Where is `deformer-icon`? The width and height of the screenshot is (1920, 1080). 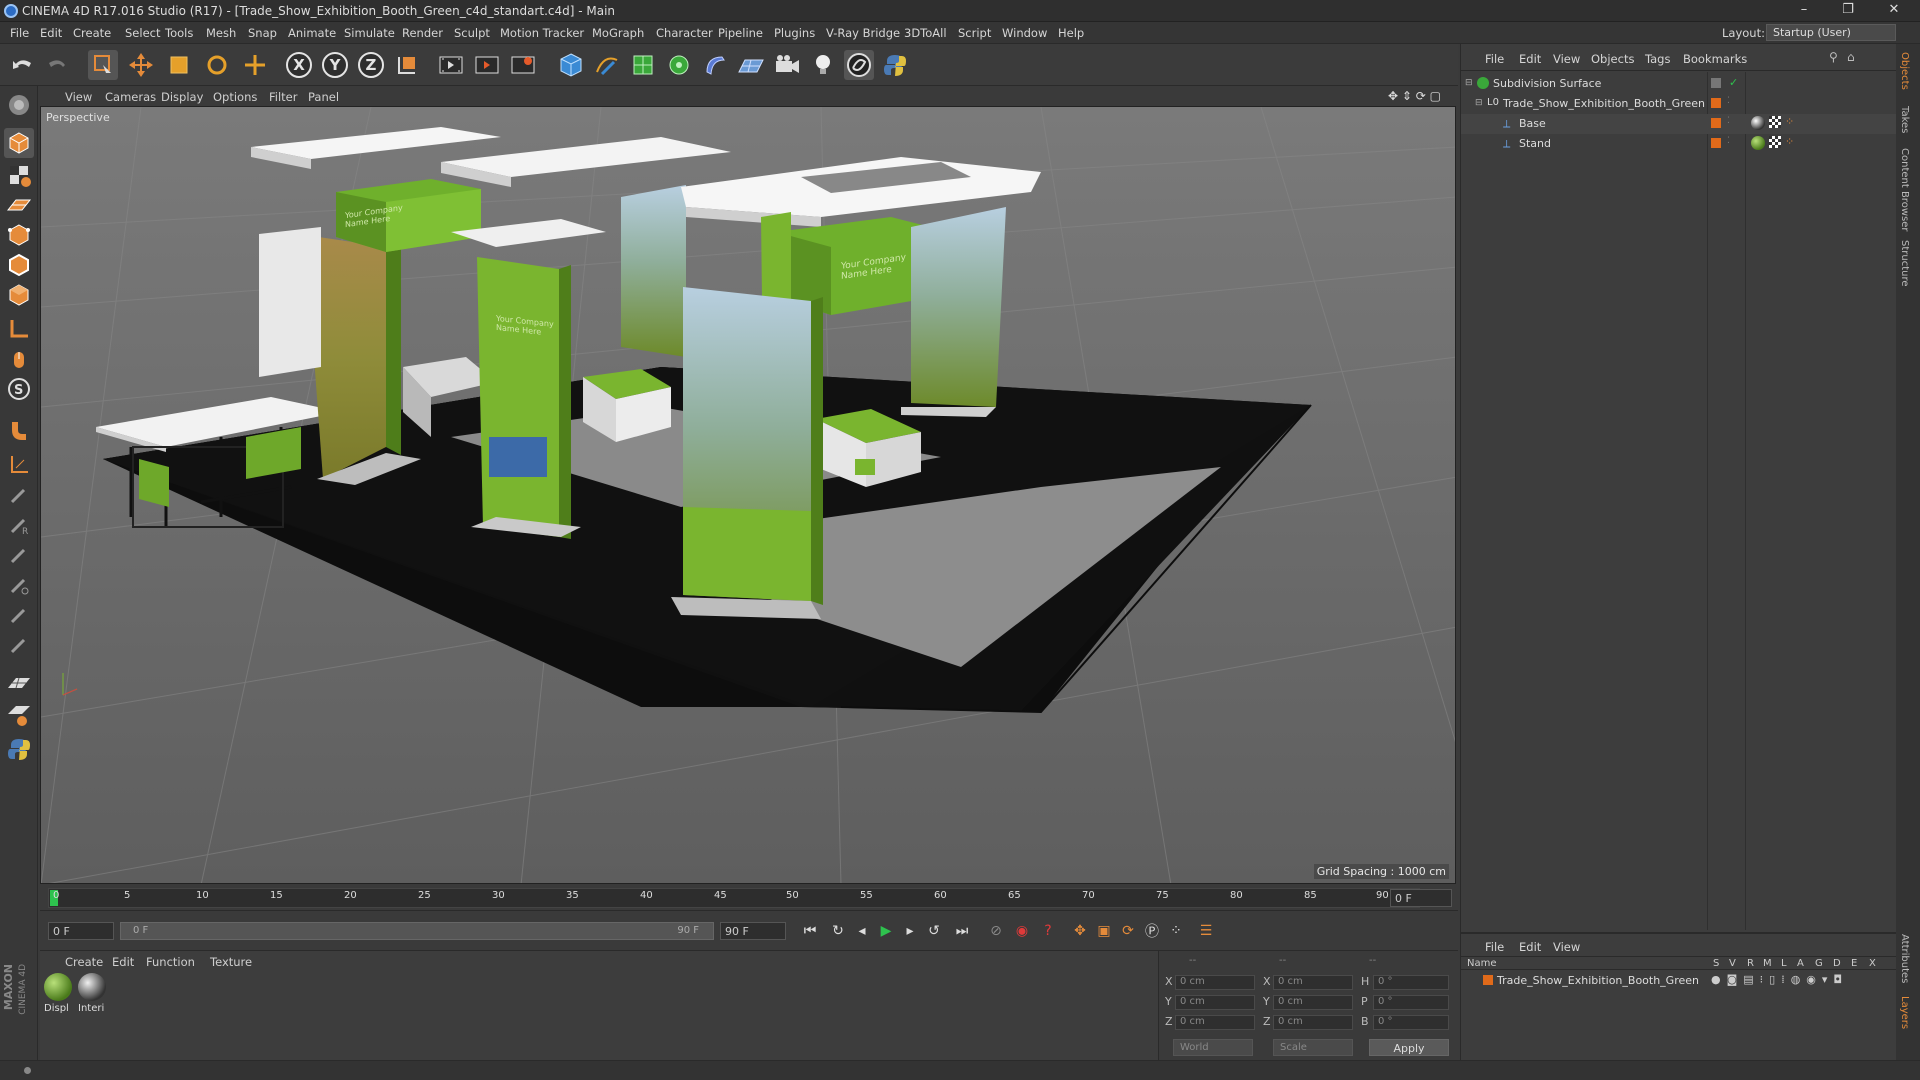
deformer-icon is located at coordinates (715, 65).